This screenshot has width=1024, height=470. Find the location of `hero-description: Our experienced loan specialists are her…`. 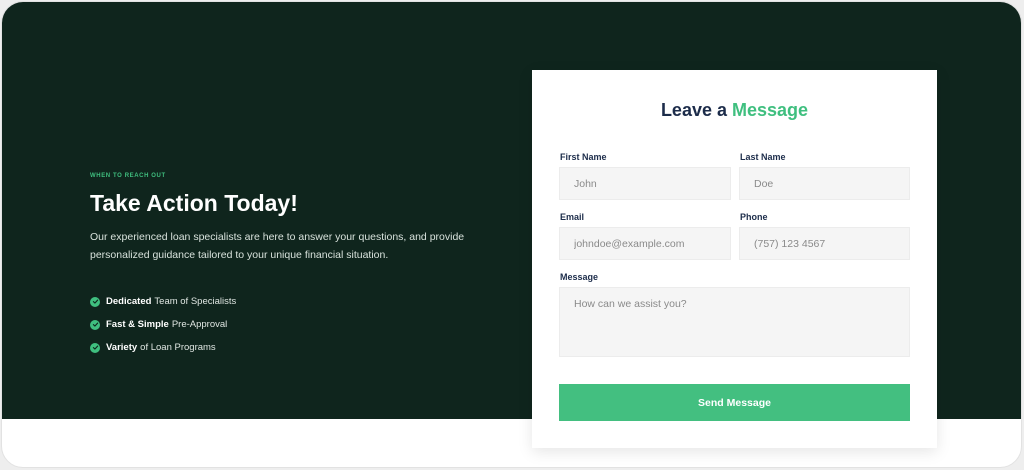

hero-description: Our experienced loan specialists are her… is located at coordinates (277, 246).